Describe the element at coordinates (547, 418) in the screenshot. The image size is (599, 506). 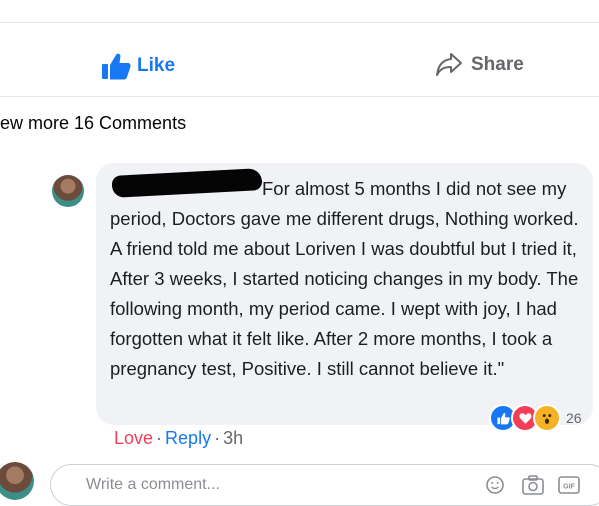
I see `wow-reaction-icon` at that location.